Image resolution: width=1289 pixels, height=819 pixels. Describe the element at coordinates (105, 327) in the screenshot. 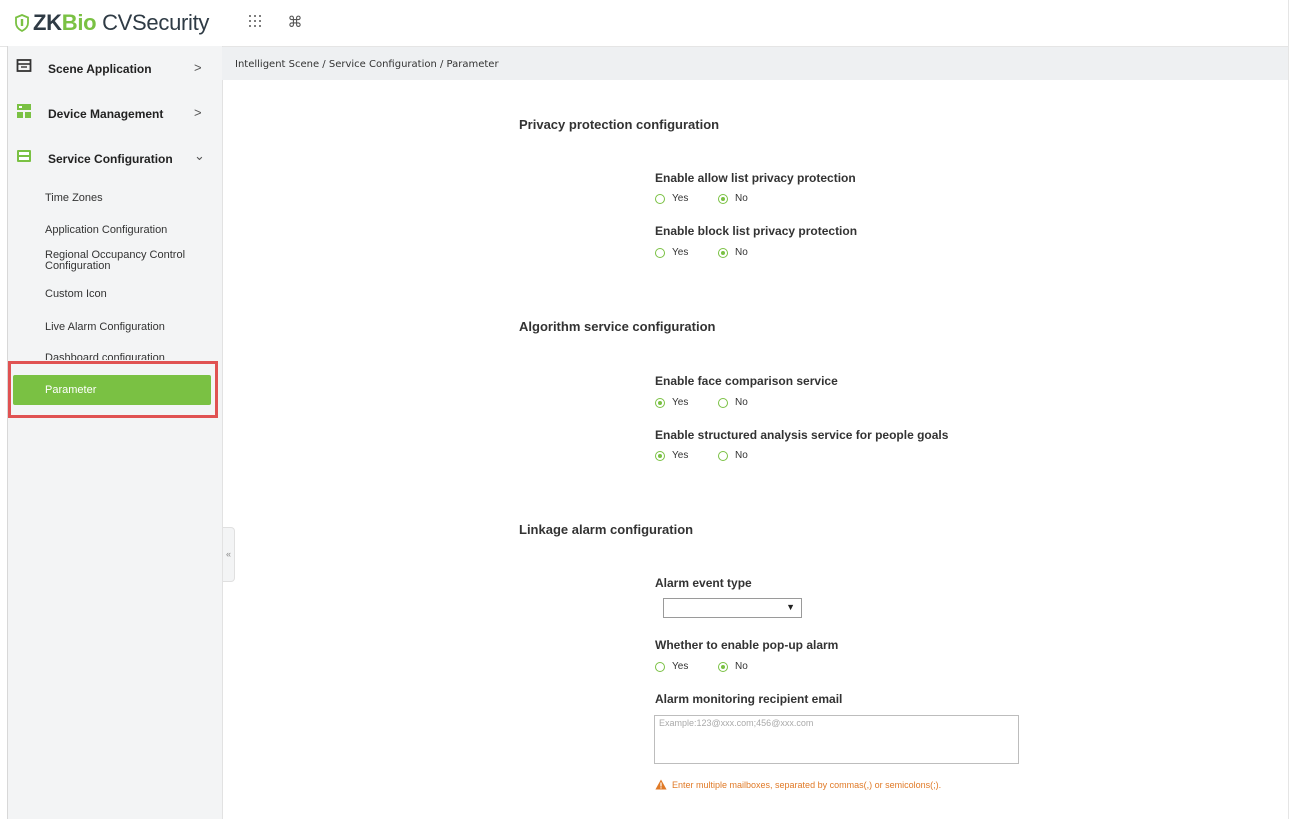

I see `sidebar-subitem-label: Live Alarm Configuration` at that location.